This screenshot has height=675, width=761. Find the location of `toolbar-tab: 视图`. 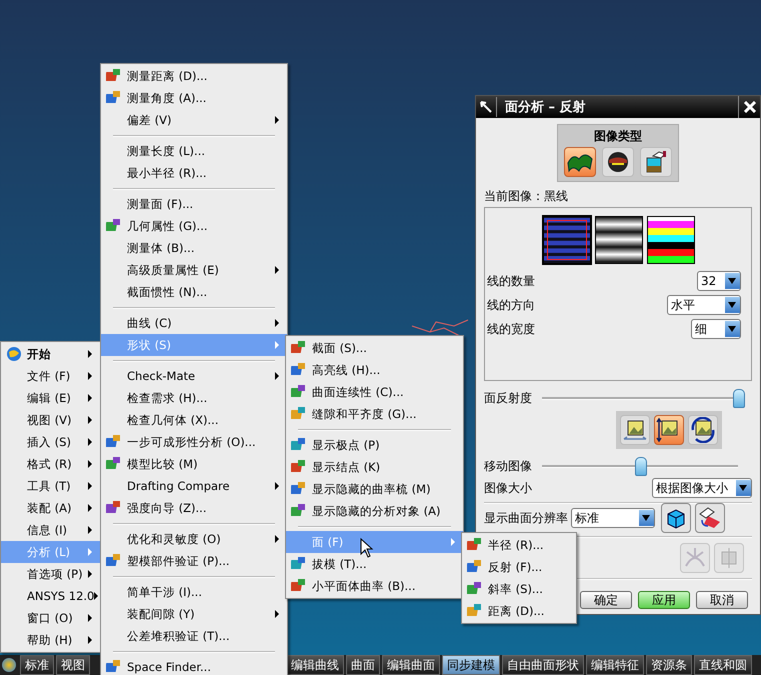

toolbar-tab: 视图 is located at coordinates (73, 665).